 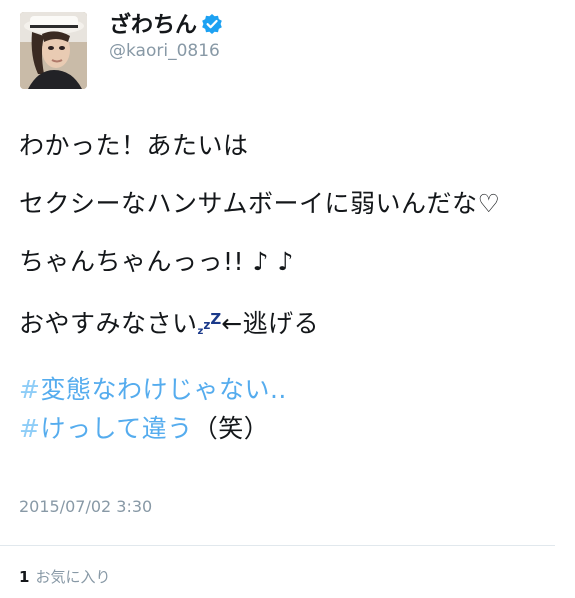 What do you see at coordinates (108, 323) in the screenshot?
I see `goodnight-text: おやすみなさい` at bounding box center [108, 323].